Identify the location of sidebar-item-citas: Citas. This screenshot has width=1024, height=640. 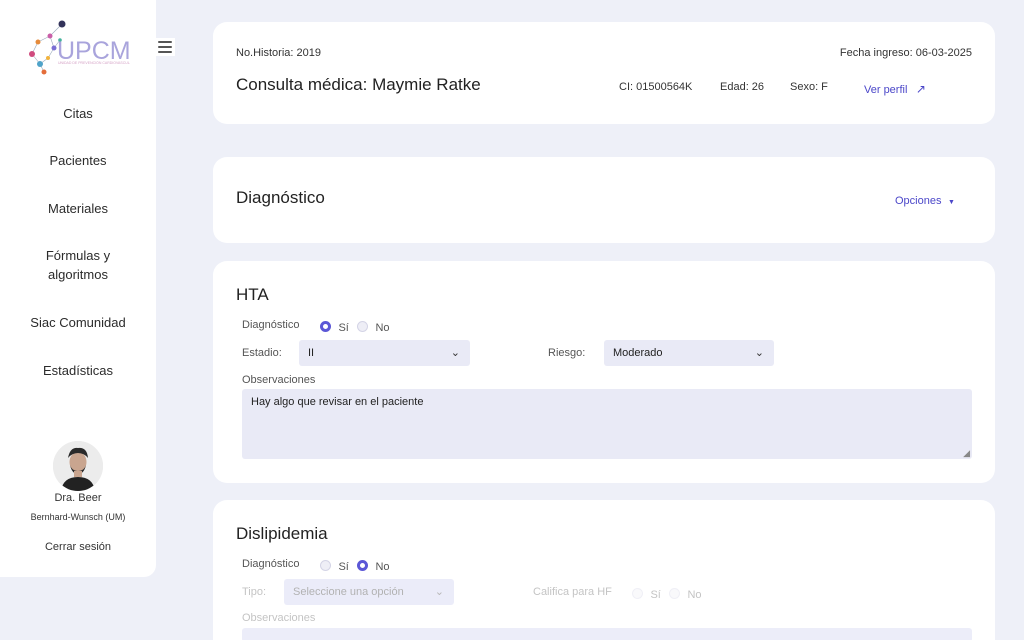
(78, 113).